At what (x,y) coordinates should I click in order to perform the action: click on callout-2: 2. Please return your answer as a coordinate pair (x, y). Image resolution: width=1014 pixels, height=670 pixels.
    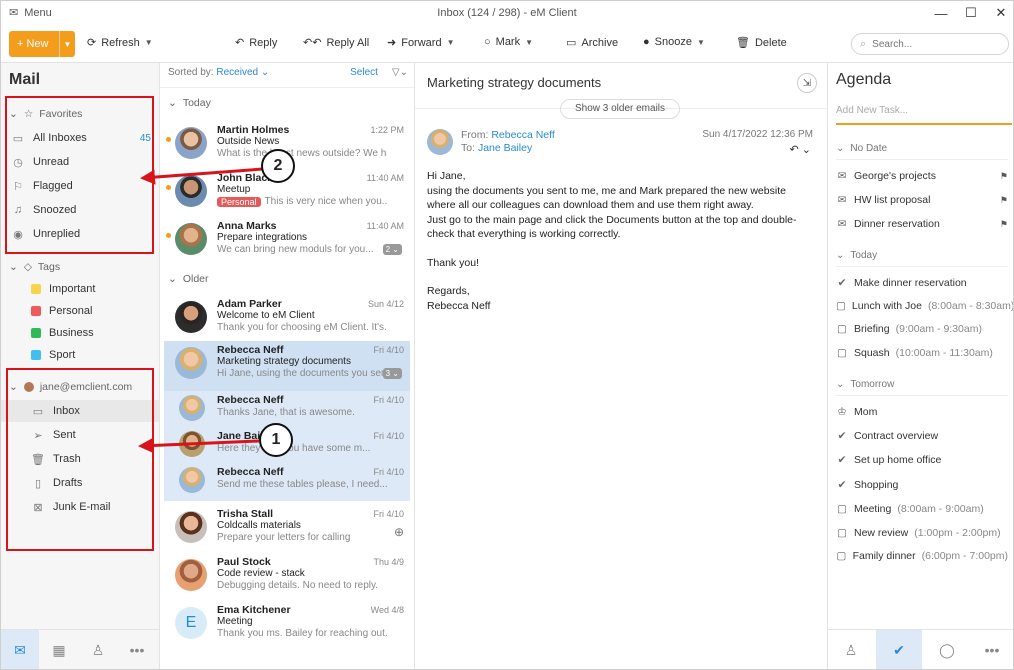
    Looking at the image, I should click on (278, 166).